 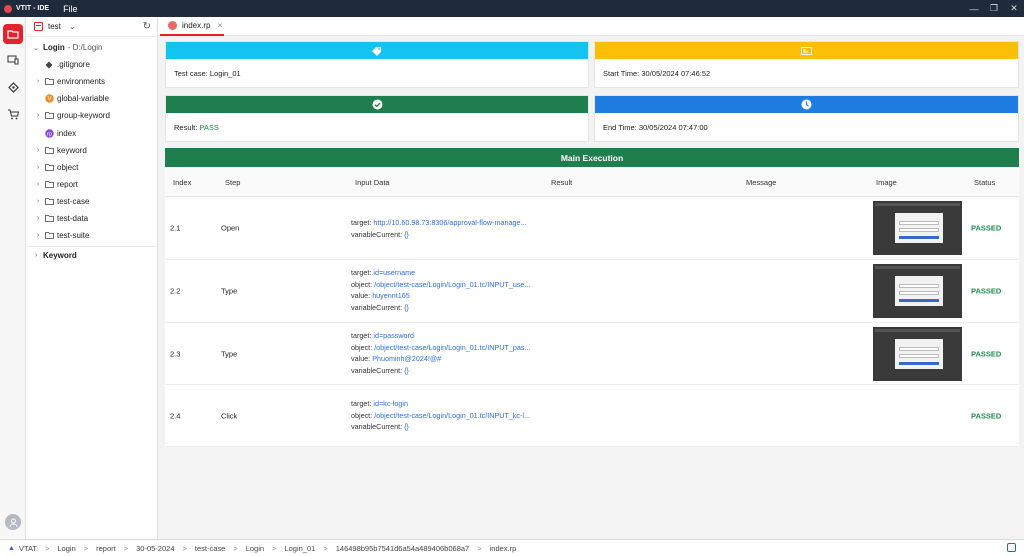 What do you see at coordinates (225, 73) in the screenshot?
I see `test-case-value: Login_01` at bounding box center [225, 73].